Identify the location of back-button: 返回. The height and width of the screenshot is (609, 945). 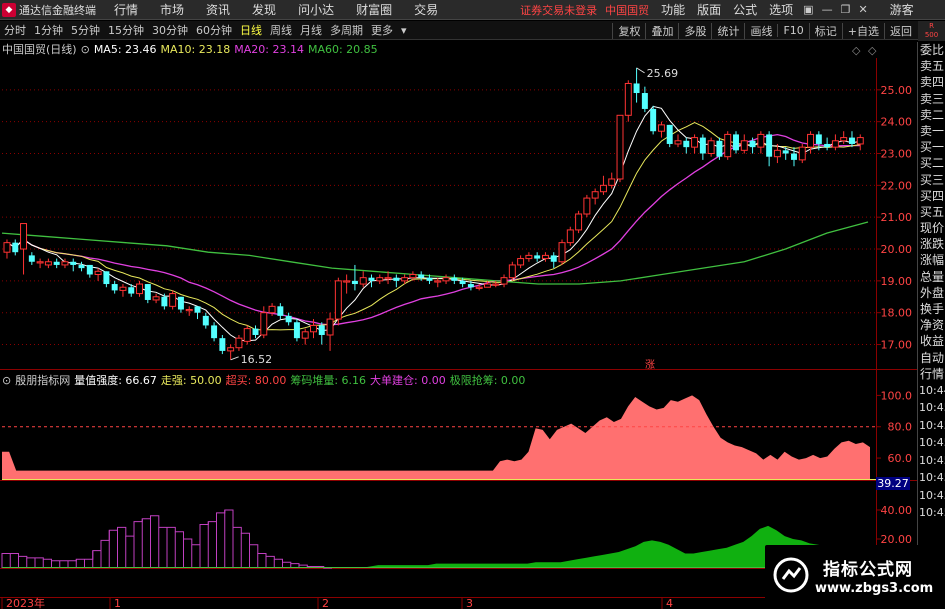
(900, 30).